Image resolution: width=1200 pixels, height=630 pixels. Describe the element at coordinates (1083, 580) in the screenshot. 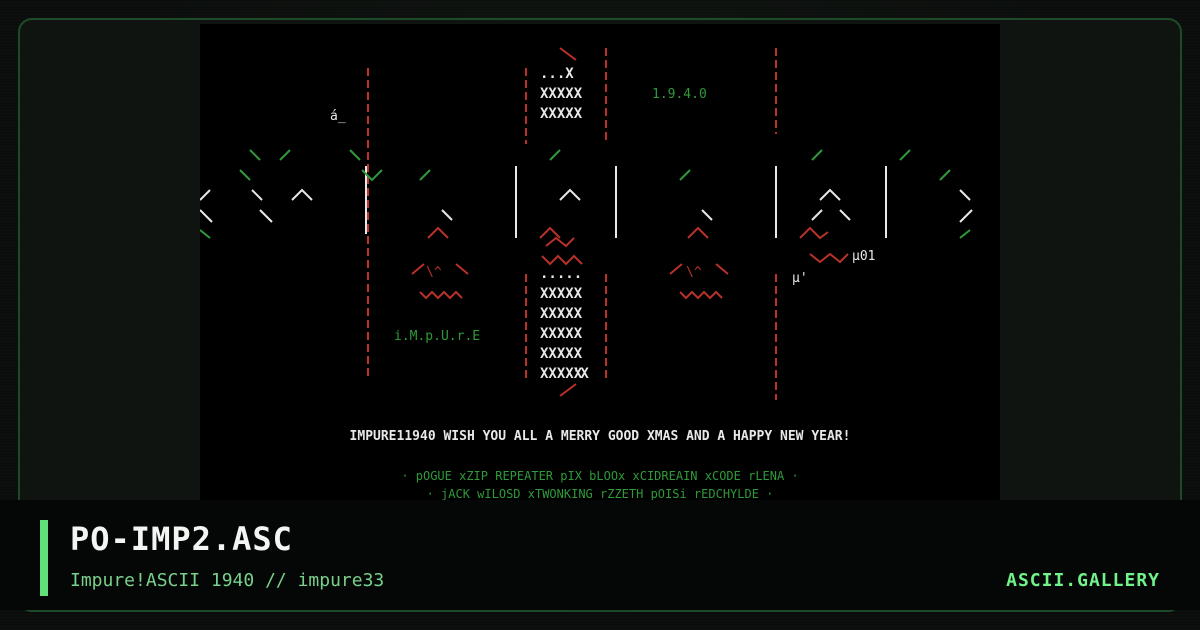

I see `site-brand: ASCII.GALLERY` at that location.